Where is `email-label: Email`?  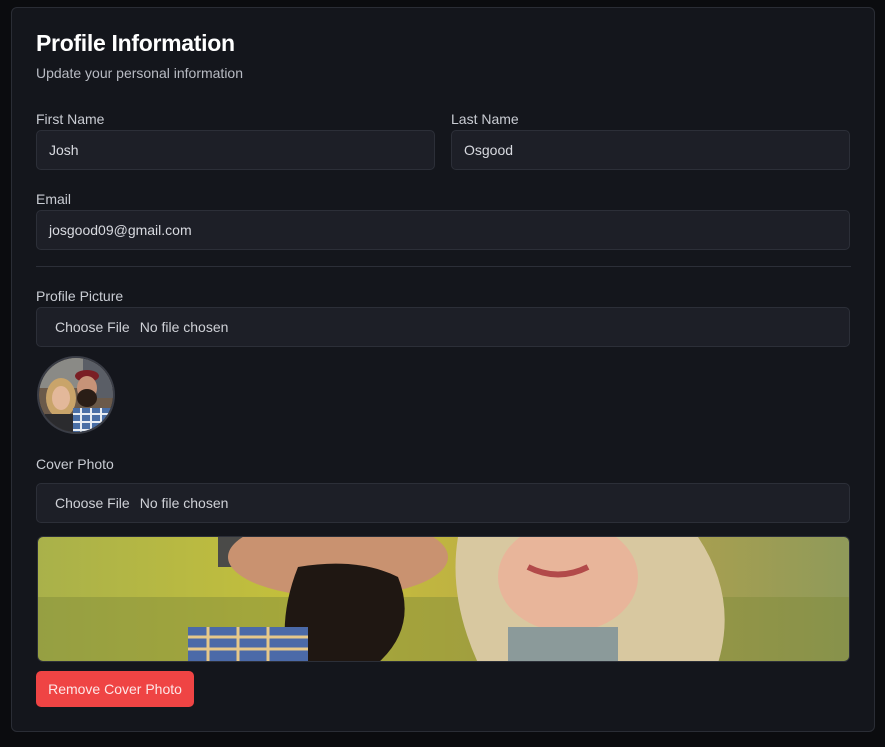 email-label: Email is located at coordinates (54, 199).